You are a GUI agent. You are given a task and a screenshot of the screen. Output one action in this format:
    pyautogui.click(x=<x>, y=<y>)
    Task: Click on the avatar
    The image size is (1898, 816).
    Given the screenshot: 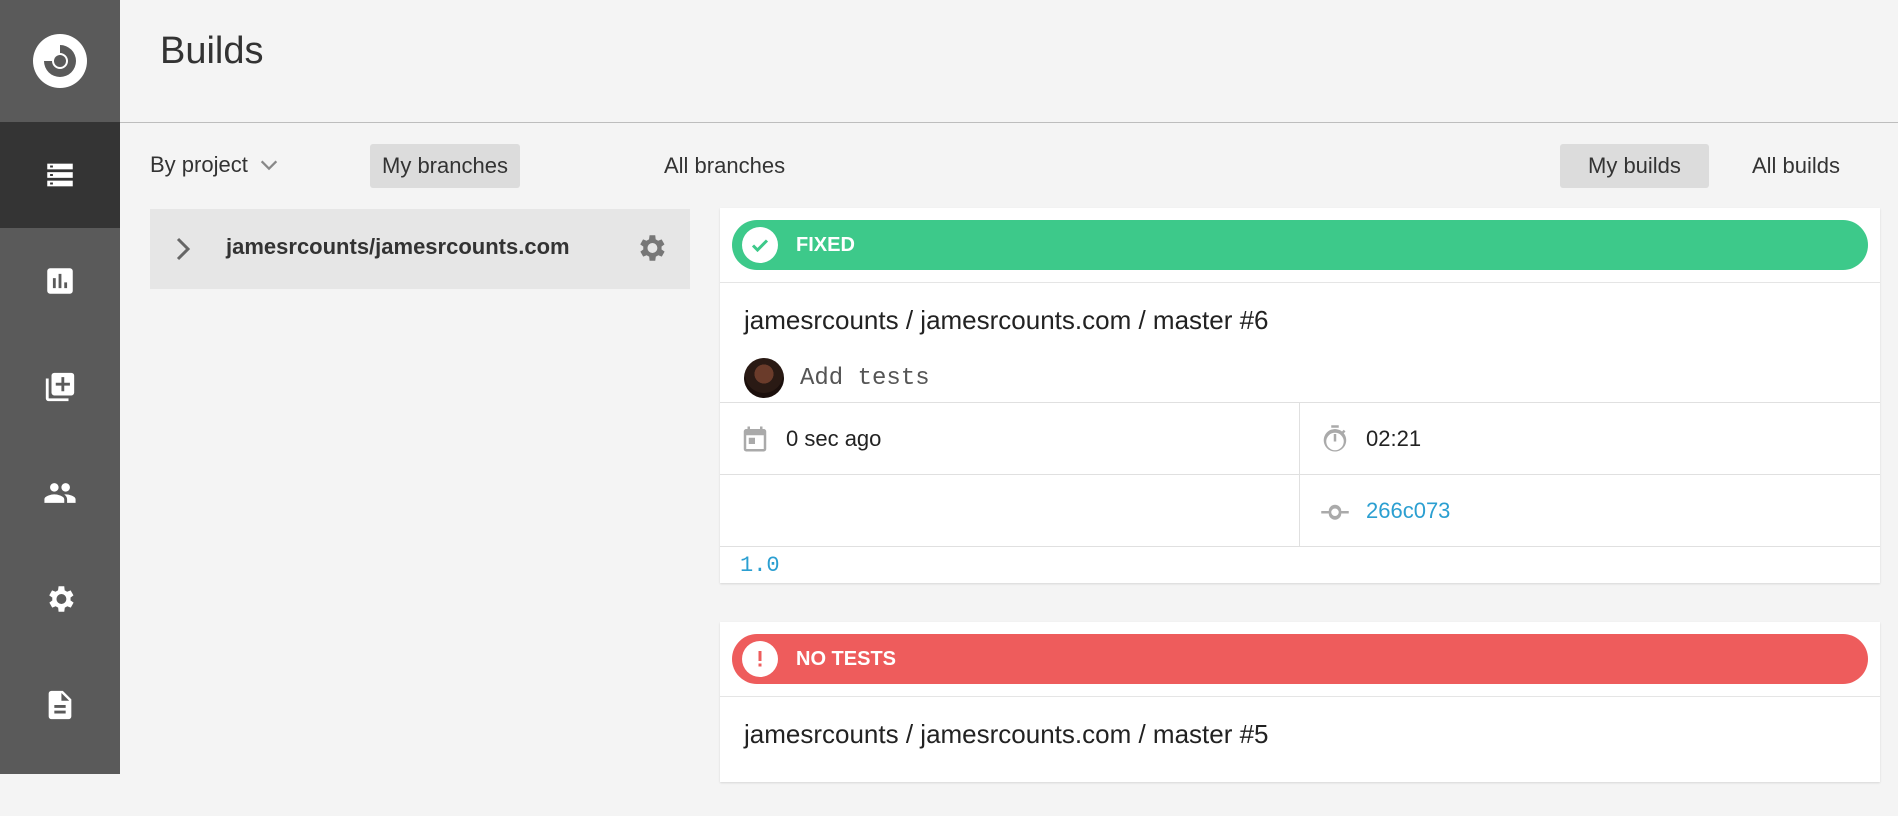 What is the action you would take?
    pyautogui.click(x=764, y=378)
    